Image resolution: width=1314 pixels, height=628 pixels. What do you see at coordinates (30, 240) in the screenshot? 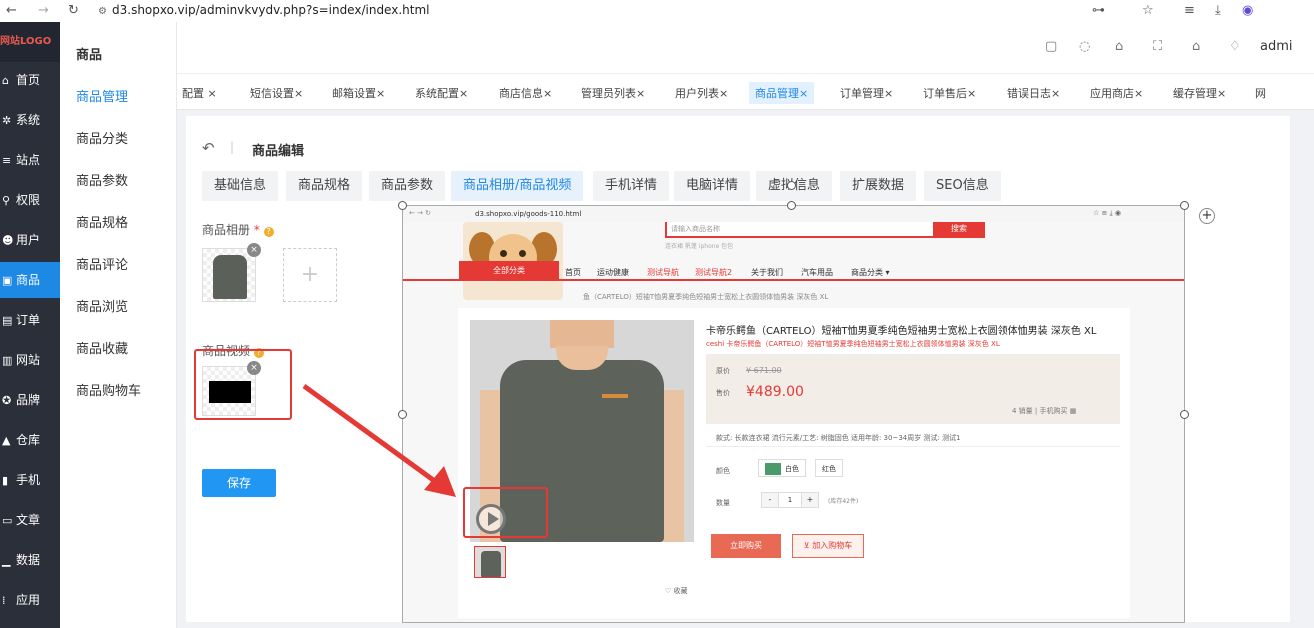
I see `sidebar-item-4: ☻ 用户` at bounding box center [30, 240].